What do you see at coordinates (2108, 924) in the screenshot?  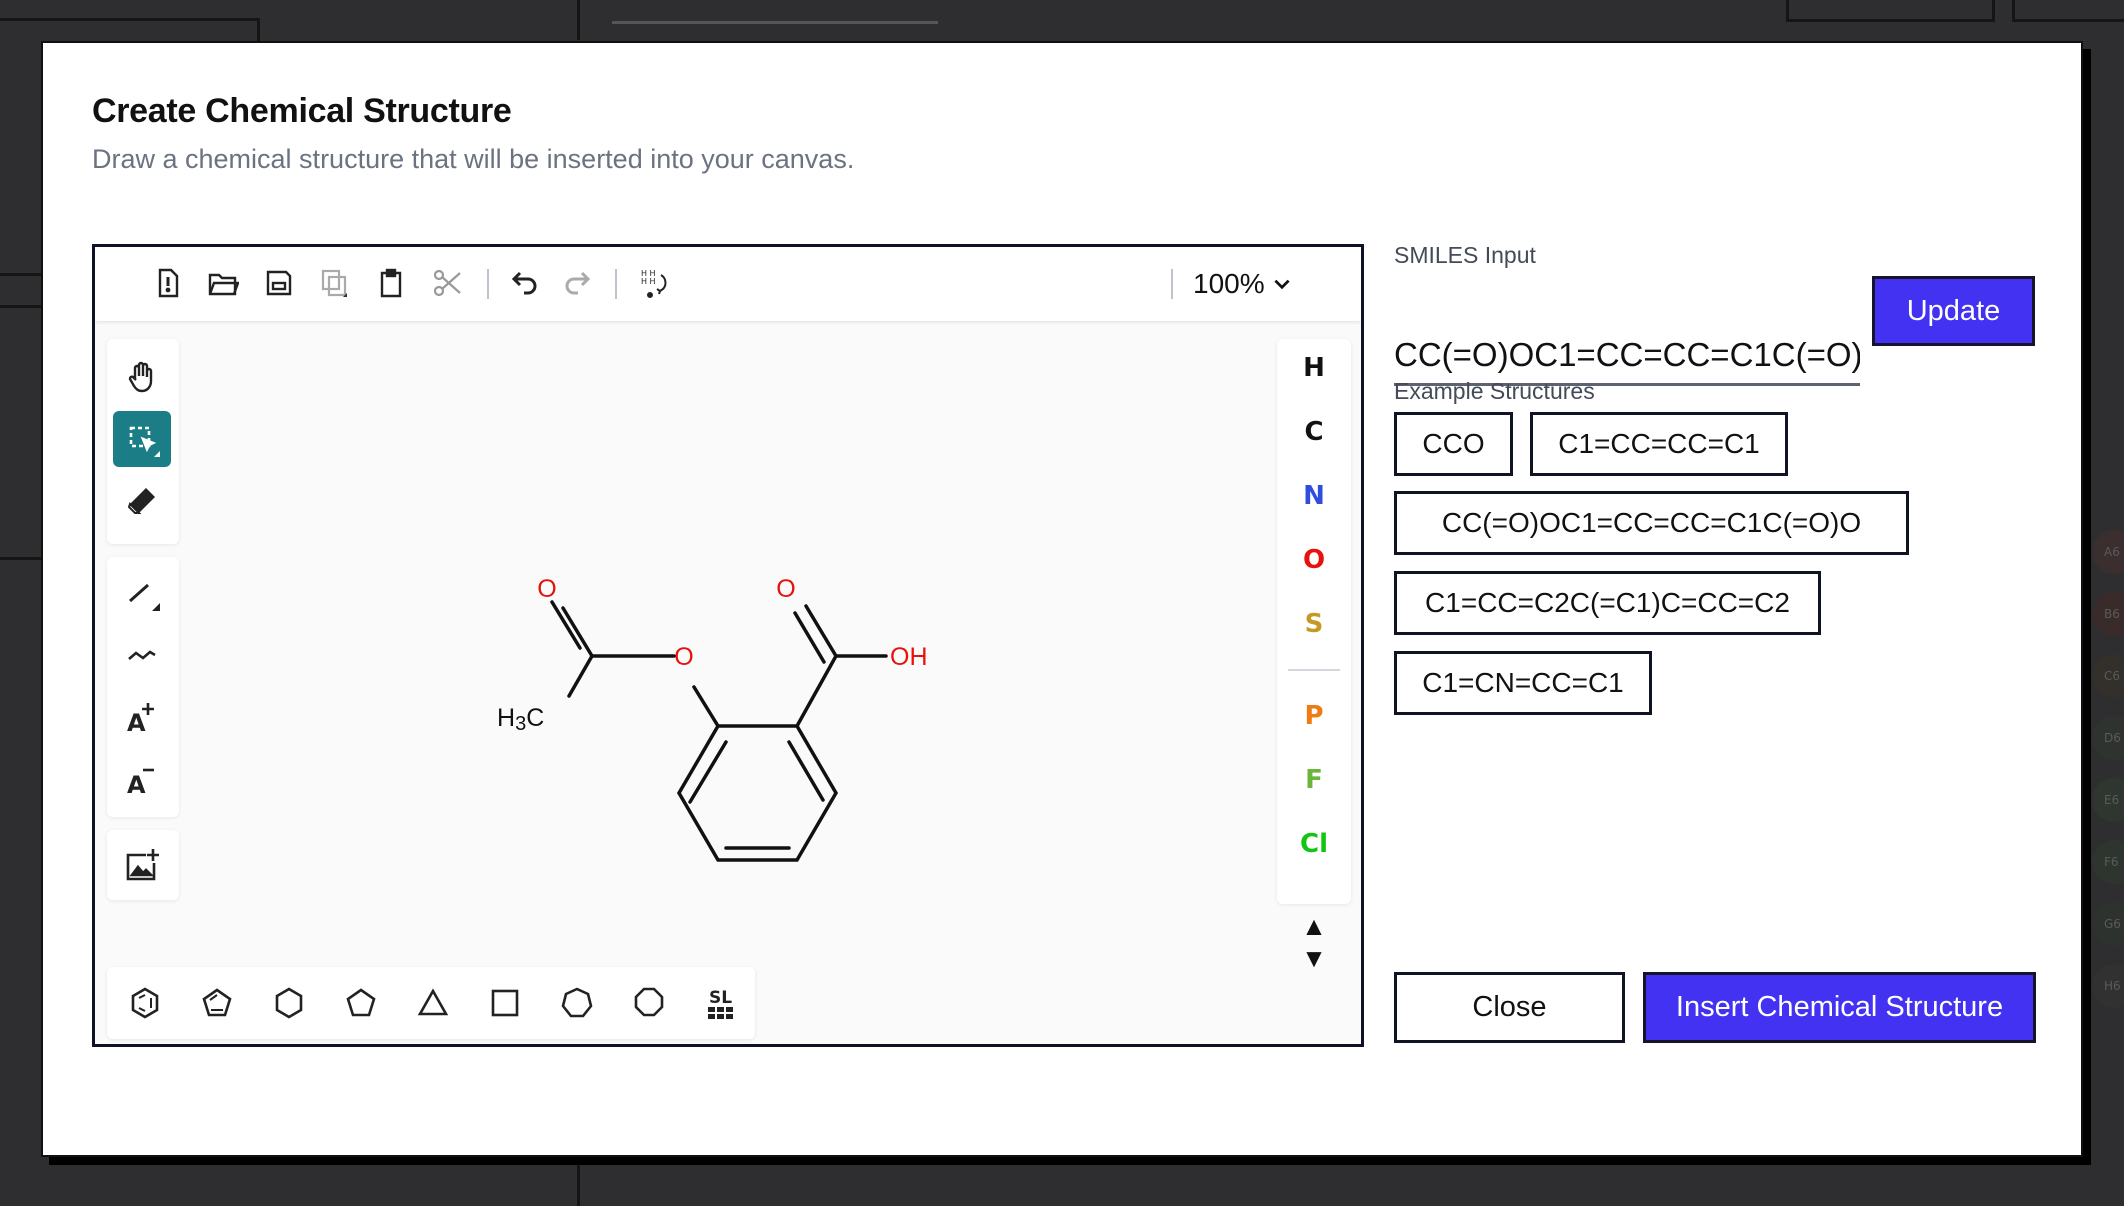 I see `background-well: G6` at bounding box center [2108, 924].